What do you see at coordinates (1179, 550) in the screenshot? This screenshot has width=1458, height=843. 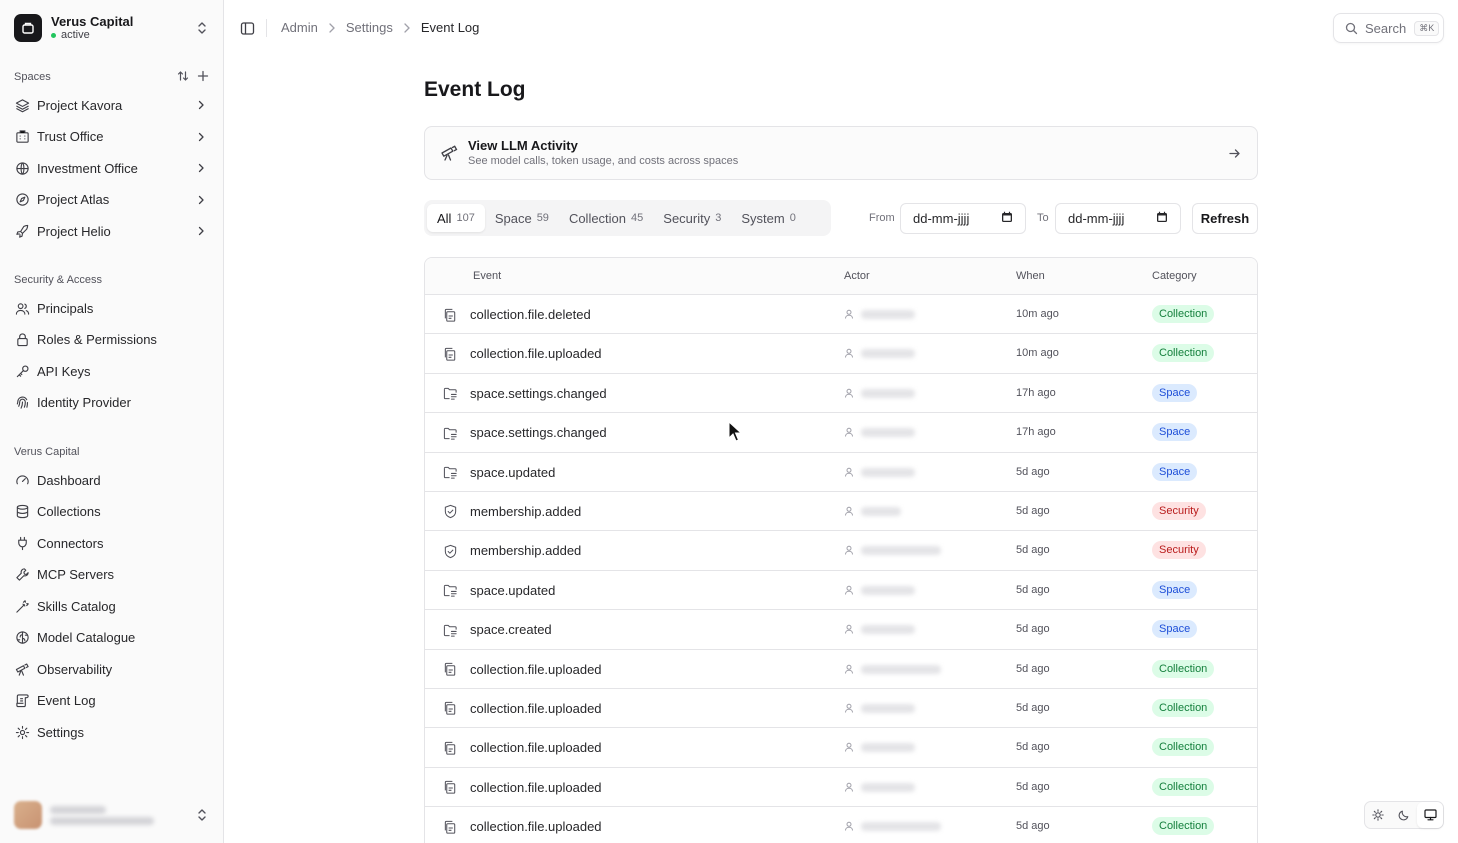 I see `category-badge: Security` at bounding box center [1179, 550].